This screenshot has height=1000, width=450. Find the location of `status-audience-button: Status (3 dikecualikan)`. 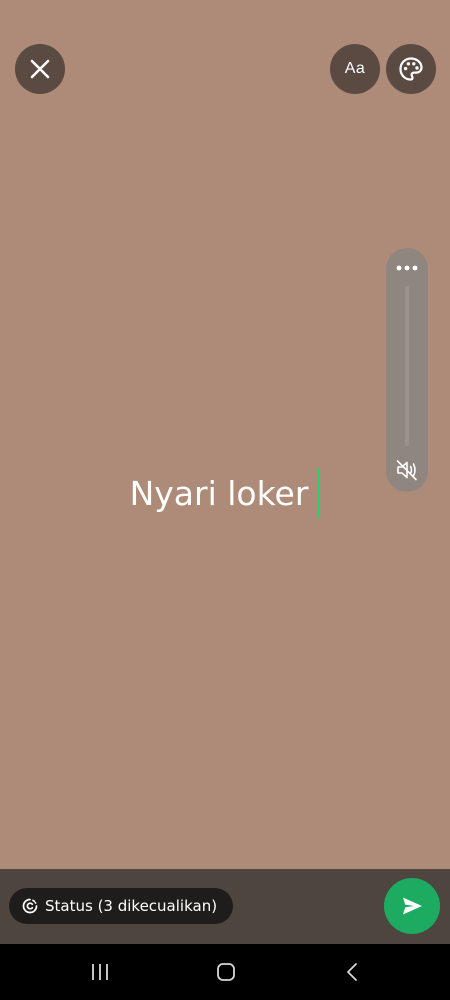

status-audience-button: Status (3 dikecualikan) is located at coordinates (121, 906).